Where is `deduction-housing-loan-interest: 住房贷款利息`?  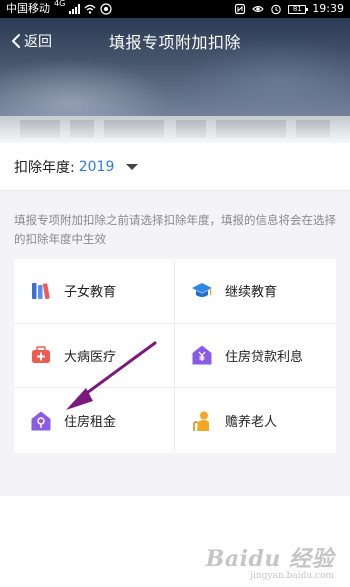
deduction-housing-loan-interest: 住房贷款利息 is located at coordinates (255, 356).